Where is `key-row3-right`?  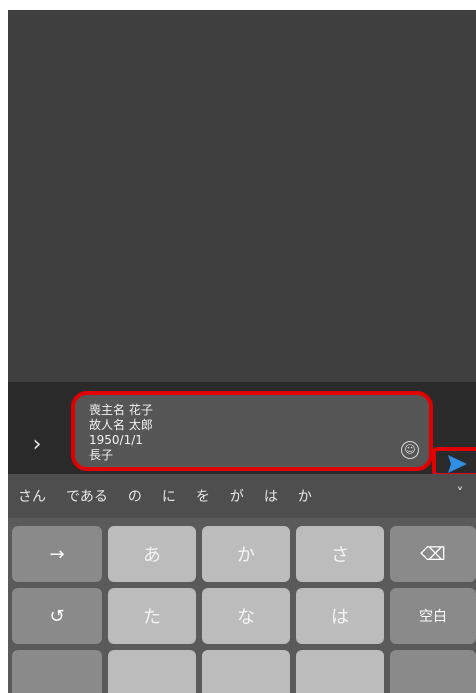 key-row3-right is located at coordinates (433, 671).